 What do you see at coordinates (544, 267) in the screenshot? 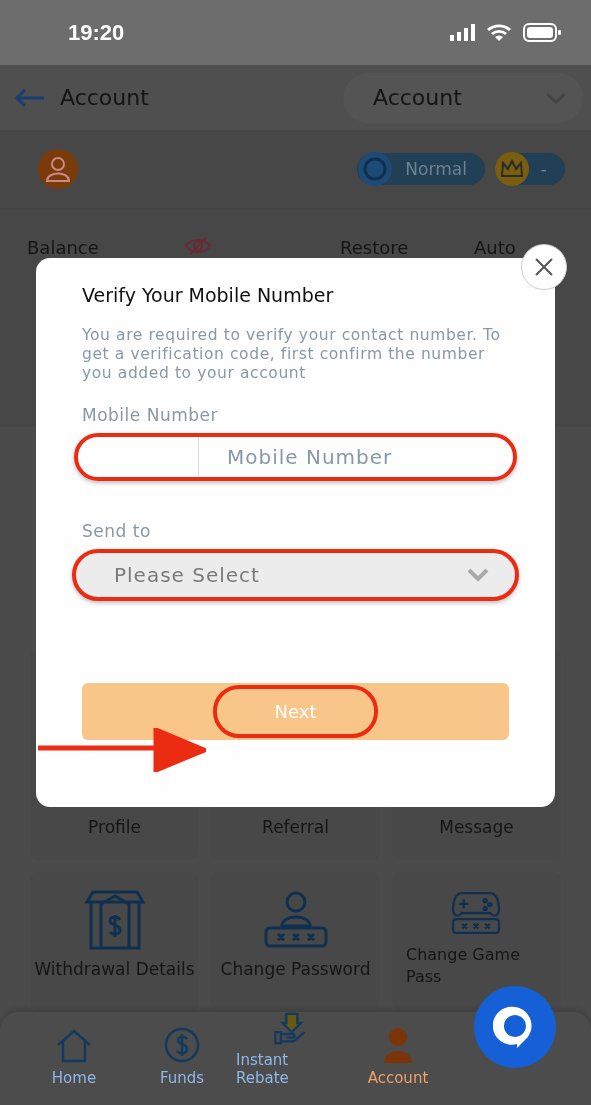
I see `close-icon` at bounding box center [544, 267].